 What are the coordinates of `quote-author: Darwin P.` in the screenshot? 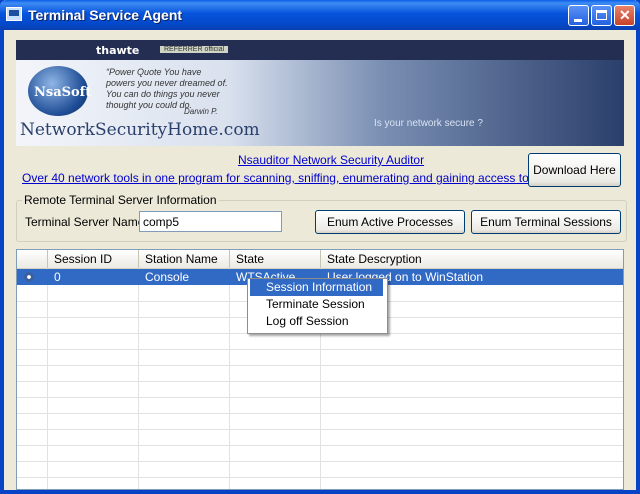 It's located at (201, 111).